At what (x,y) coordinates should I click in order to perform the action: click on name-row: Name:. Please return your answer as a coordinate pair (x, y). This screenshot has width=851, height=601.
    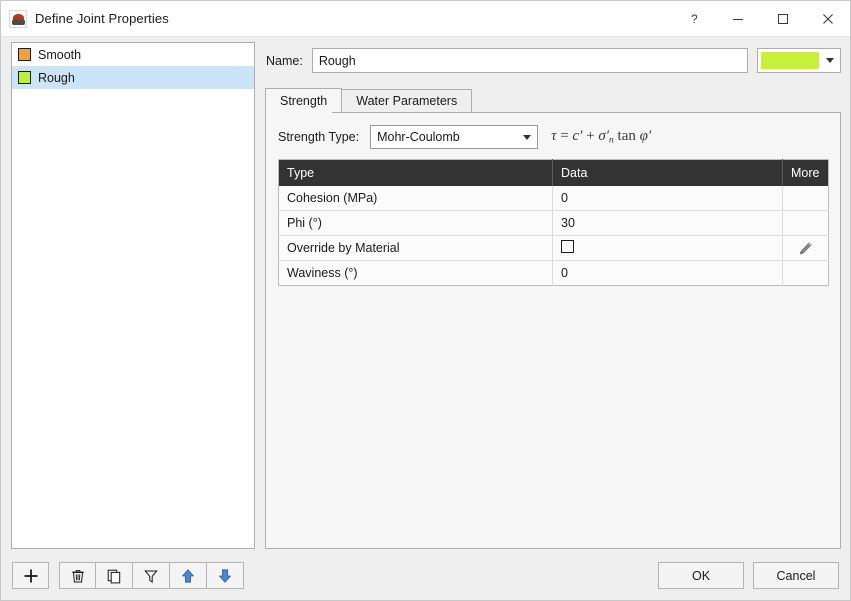
    Looking at the image, I should click on (553, 60).